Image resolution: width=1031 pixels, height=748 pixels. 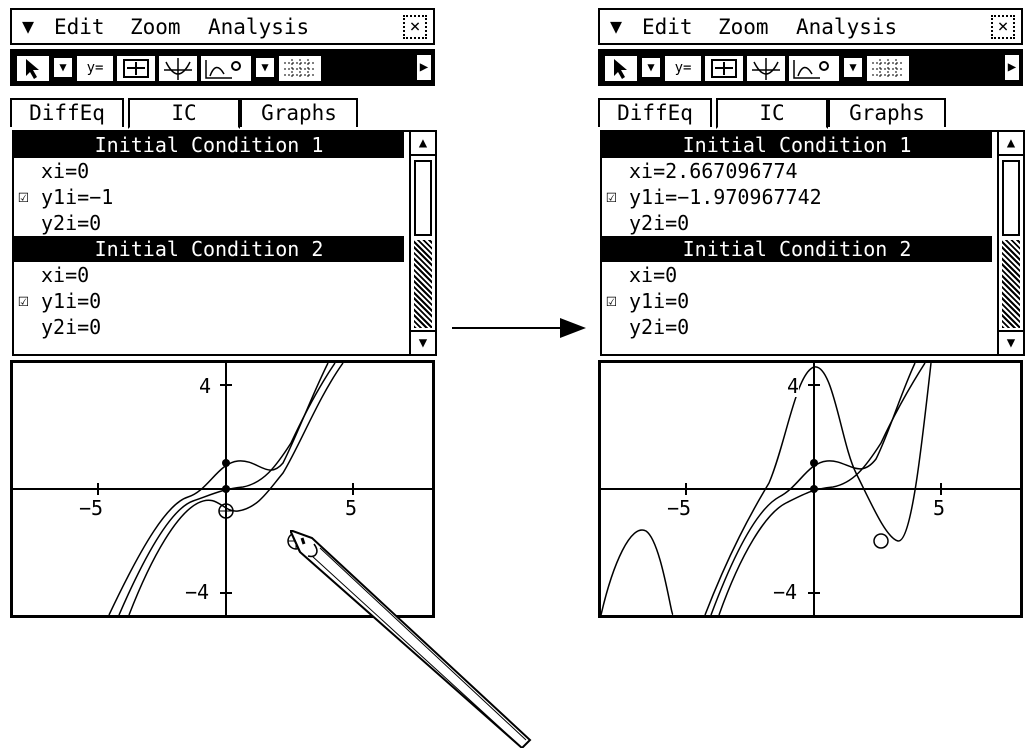 I want to click on ic1-xi-row: xi=2.667096774, so click(x=797, y=171).